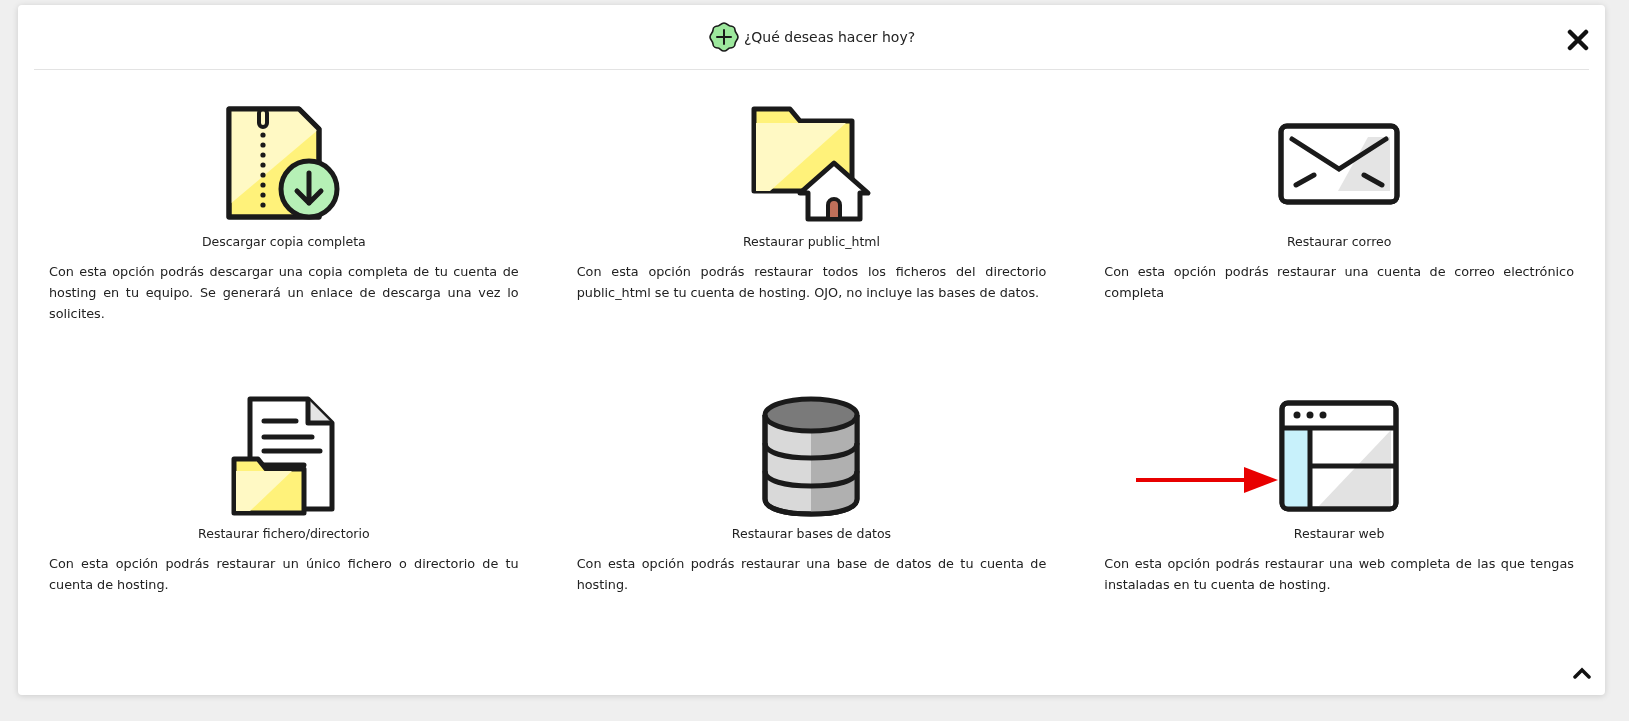 This screenshot has height=721, width=1629. I want to click on option-title: Restaurar correo, so click(1339, 241).